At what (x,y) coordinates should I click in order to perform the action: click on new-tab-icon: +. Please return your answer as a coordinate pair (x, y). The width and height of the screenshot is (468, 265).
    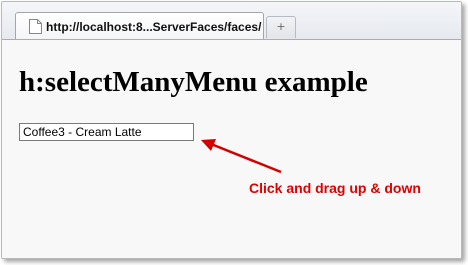
    Looking at the image, I should click on (281, 27).